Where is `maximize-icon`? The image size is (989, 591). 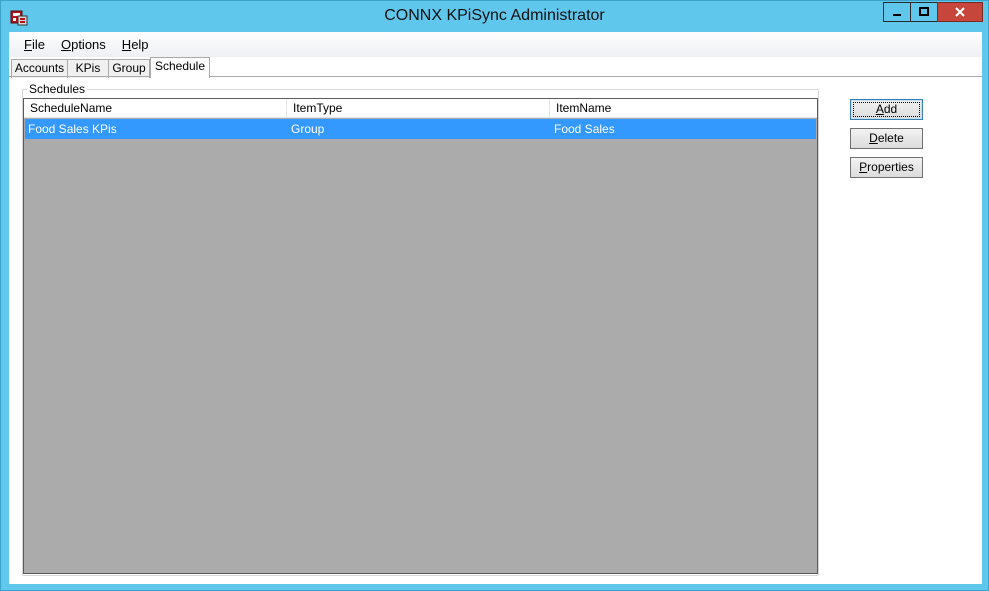 maximize-icon is located at coordinates (924, 11).